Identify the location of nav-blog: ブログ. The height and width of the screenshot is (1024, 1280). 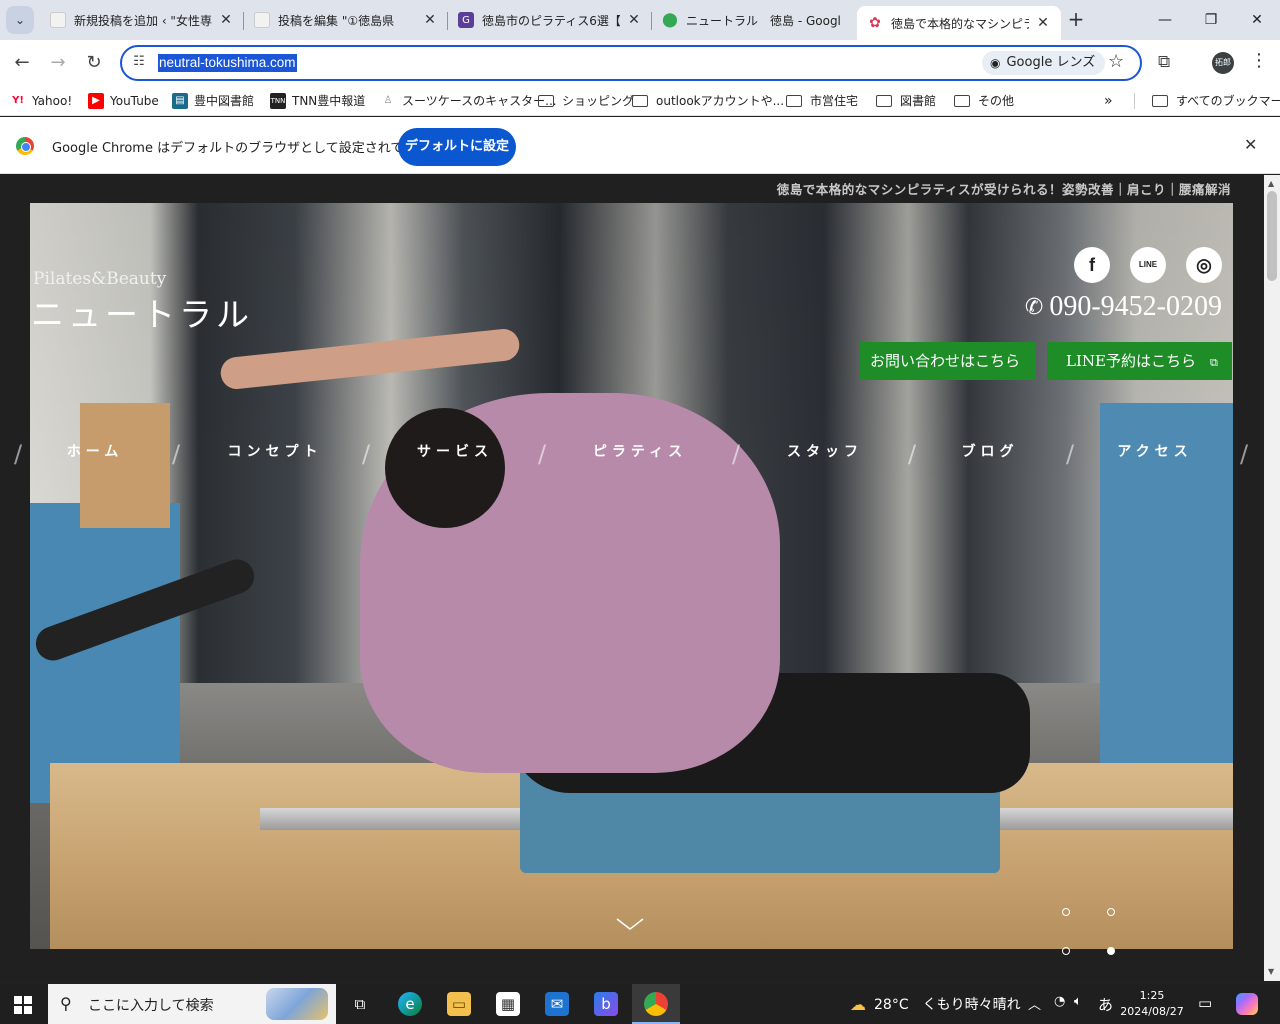
(990, 452).